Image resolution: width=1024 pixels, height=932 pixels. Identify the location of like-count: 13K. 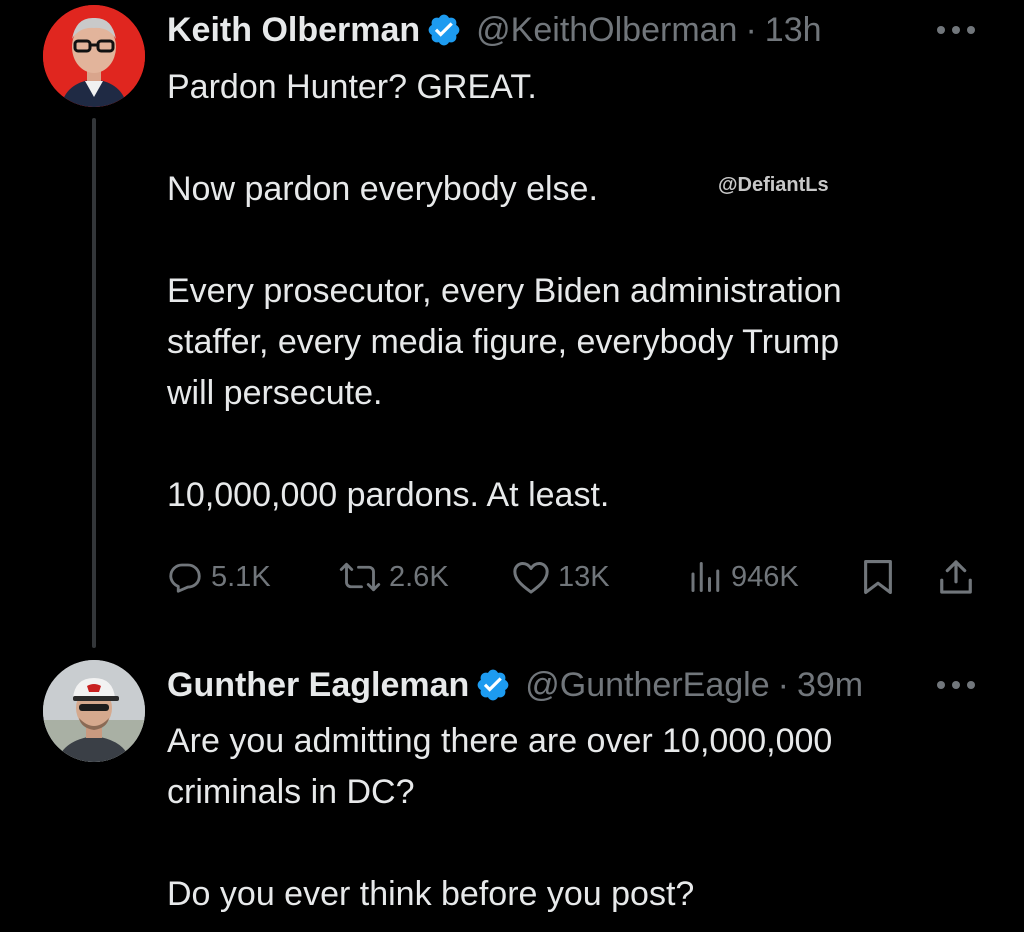
(584, 576).